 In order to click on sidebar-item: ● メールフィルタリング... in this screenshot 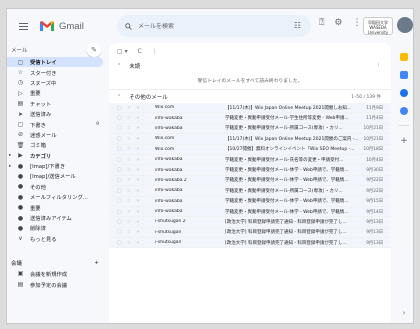, I will do `click(57, 197)`.